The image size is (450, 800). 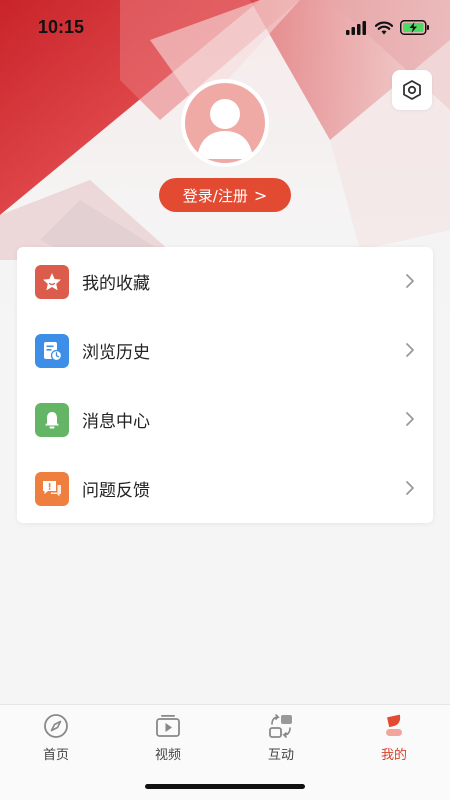 What do you see at coordinates (393, 755) in the screenshot?
I see `tab-label: 我的` at bounding box center [393, 755].